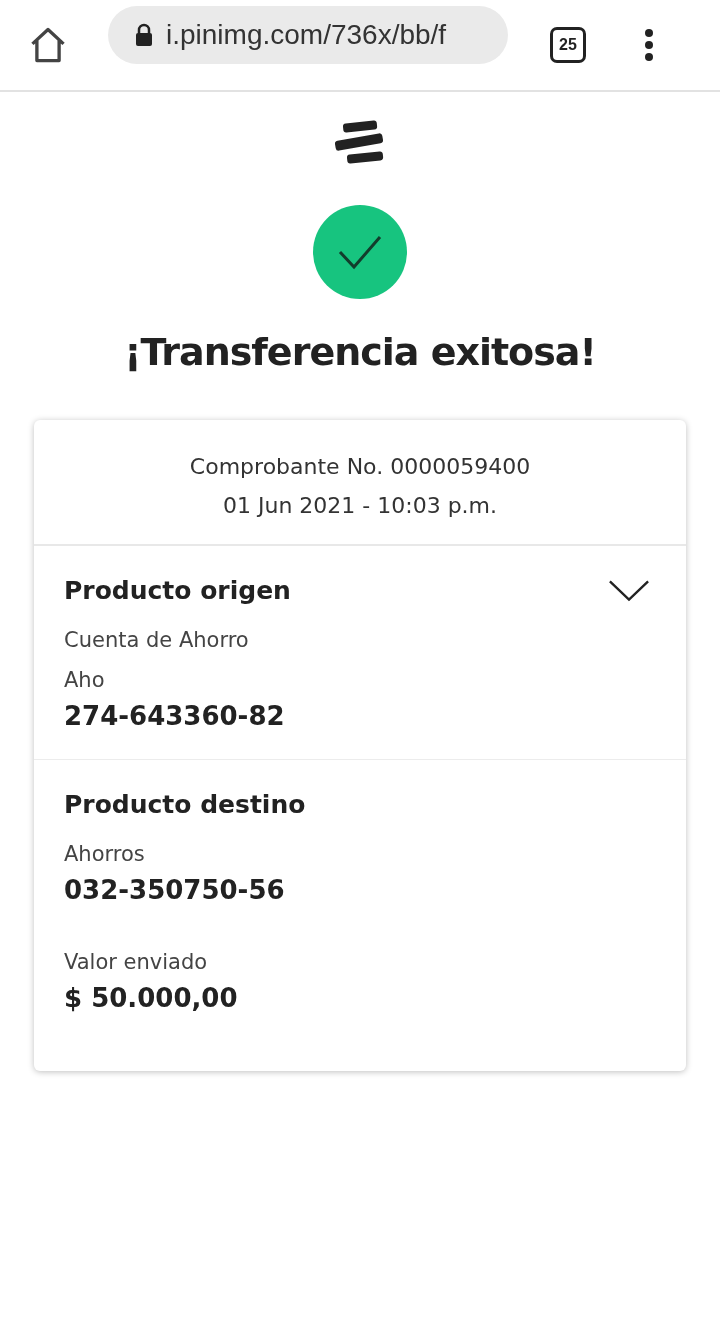  Describe the element at coordinates (136, 962) in the screenshot. I see `field-label: Valor enviado` at that location.